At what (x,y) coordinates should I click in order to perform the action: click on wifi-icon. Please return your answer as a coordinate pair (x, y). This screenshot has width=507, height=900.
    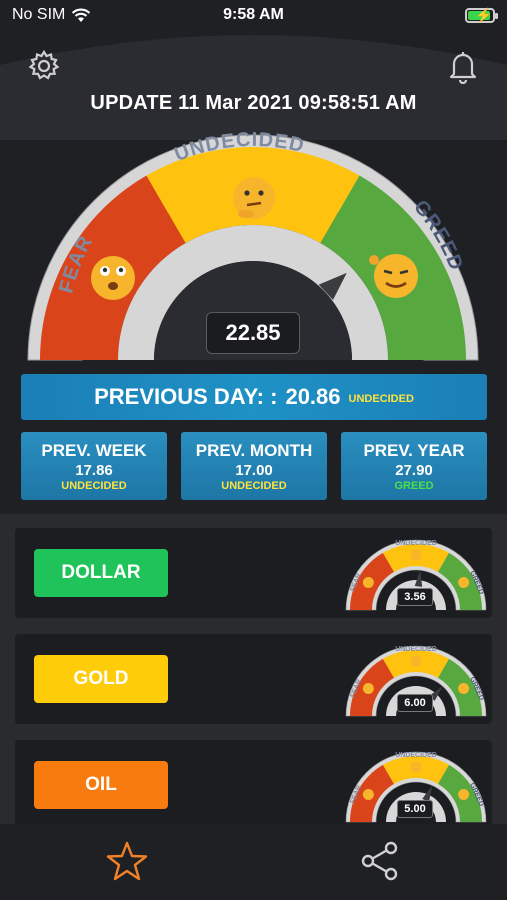
    Looking at the image, I should click on (81, 15).